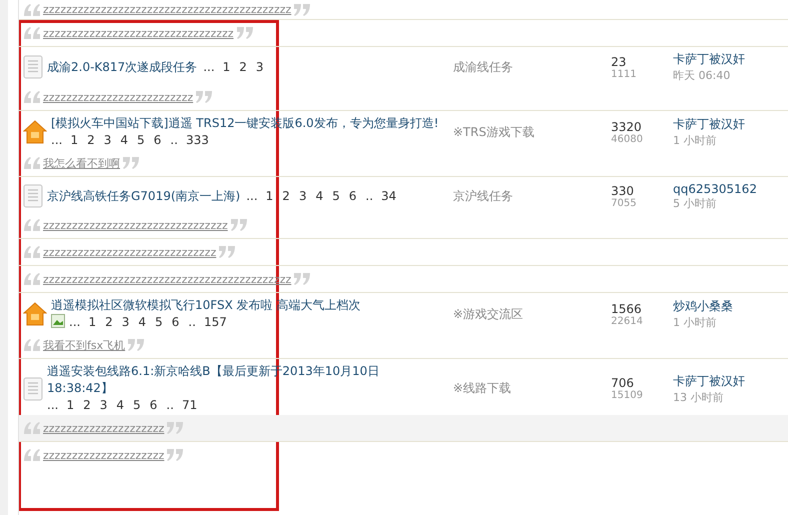  Describe the element at coordinates (135, 225) in the screenshot. I see `quote-text: zzzzzzzzzzzzzzzzzzzzzzzzzzzzzzzz` at that location.